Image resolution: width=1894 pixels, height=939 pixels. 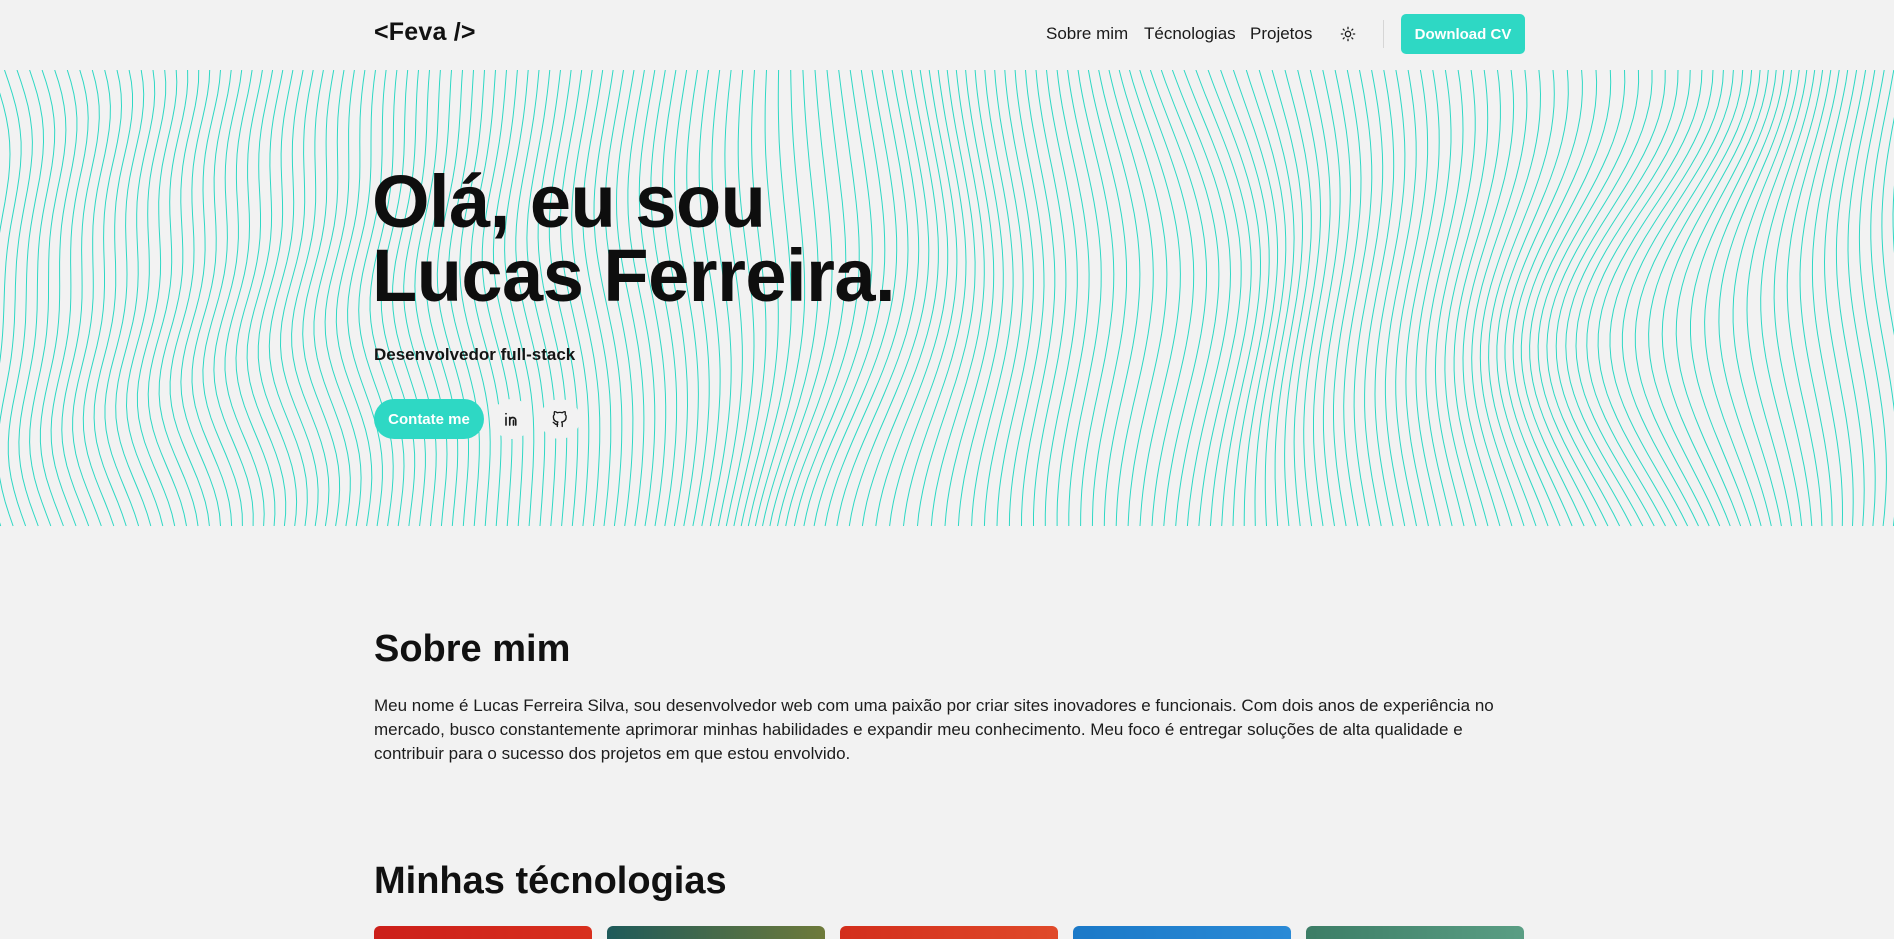 What do you see at coordinates (425, 32) in the screenshot?
I see `logo: <Feva />` at bounding box center [425, 32].